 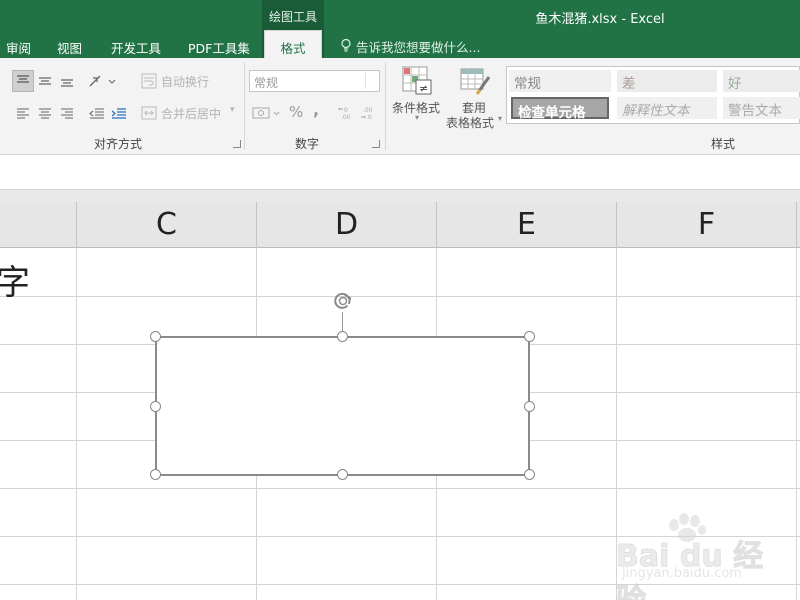 I want to click on alignment-group-label: 对齐方式, so click(x=118, y=144).